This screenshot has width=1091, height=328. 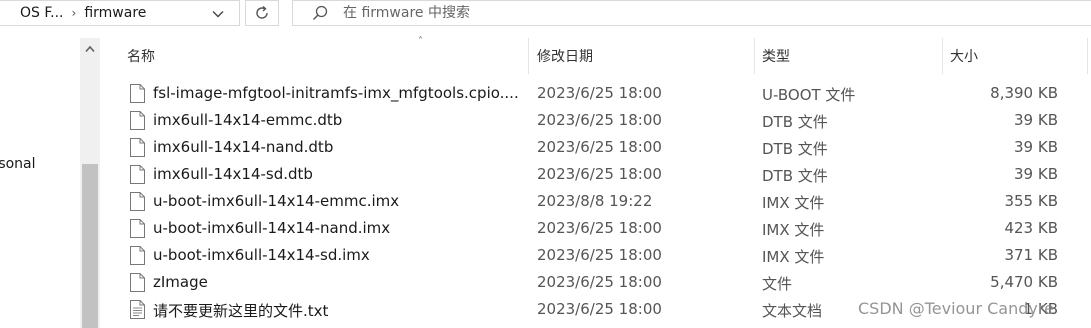 I want to click on navigation-pane: Personal, so click(x=40, y=179).